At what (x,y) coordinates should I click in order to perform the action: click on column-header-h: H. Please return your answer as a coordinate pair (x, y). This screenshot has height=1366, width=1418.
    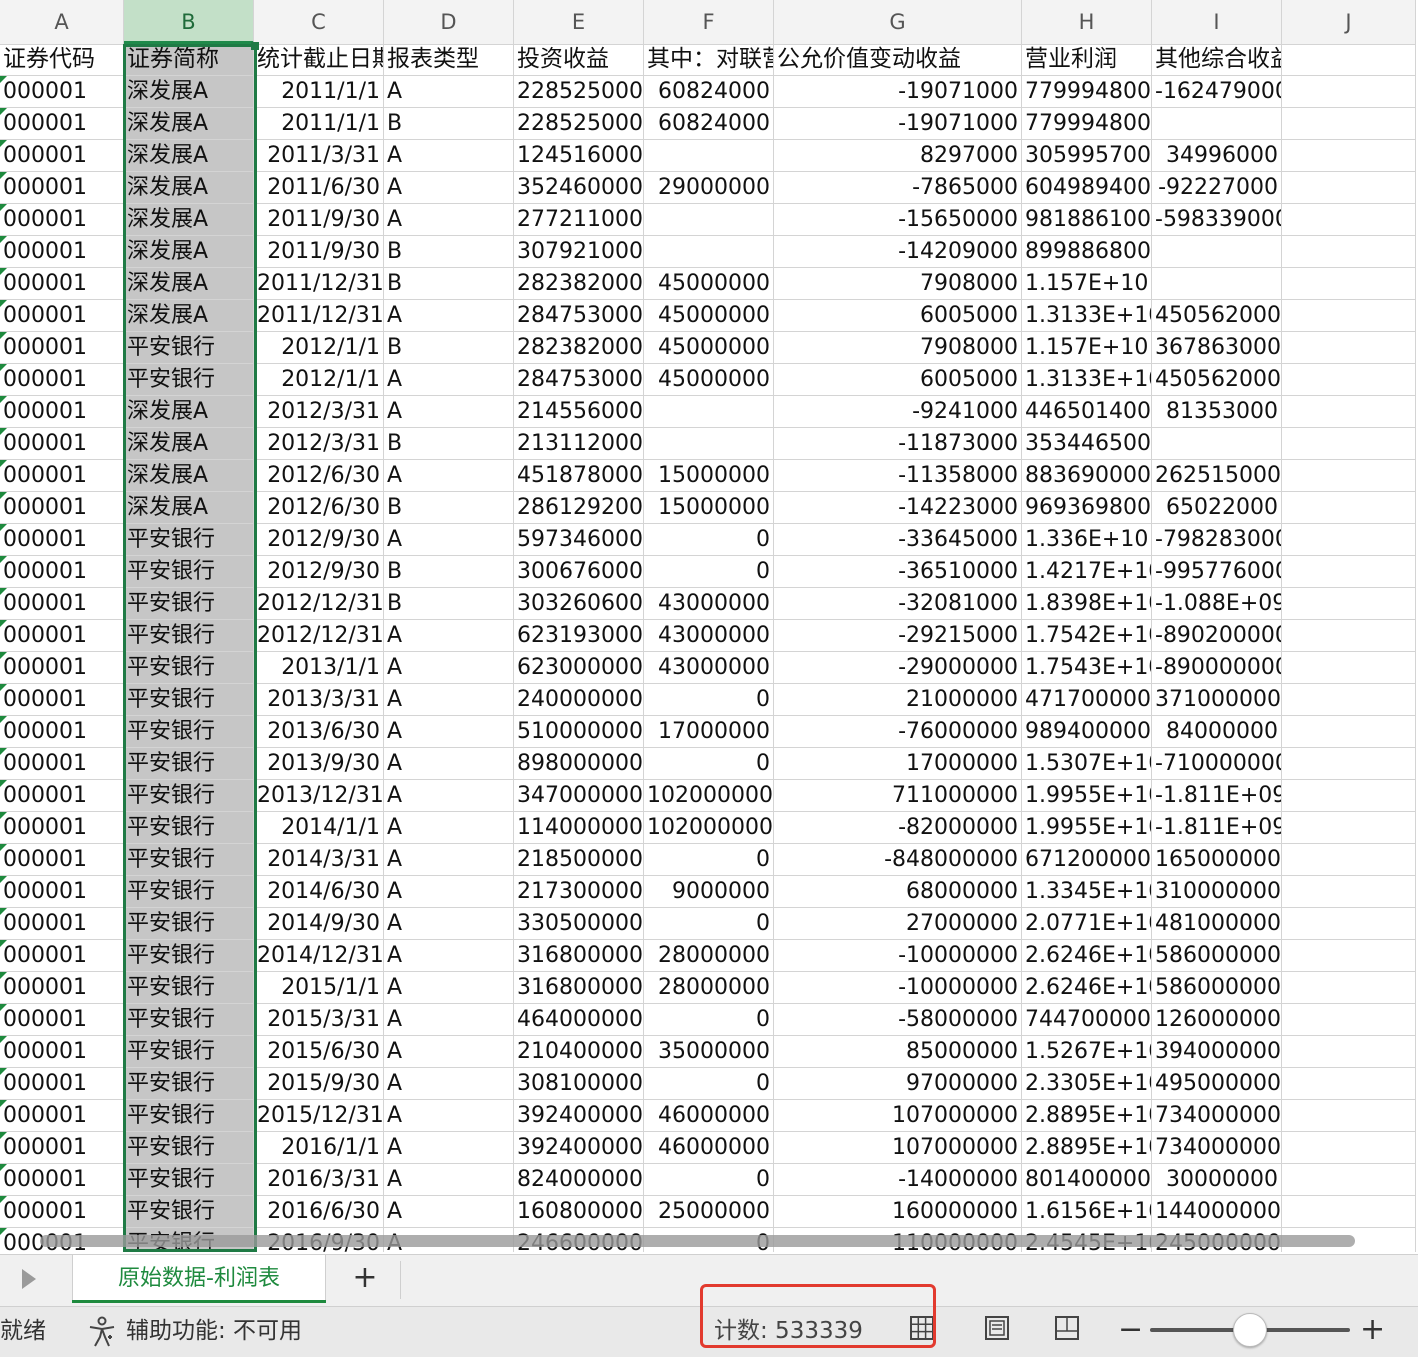
    Looking at the image, I should click on (1087, 22).